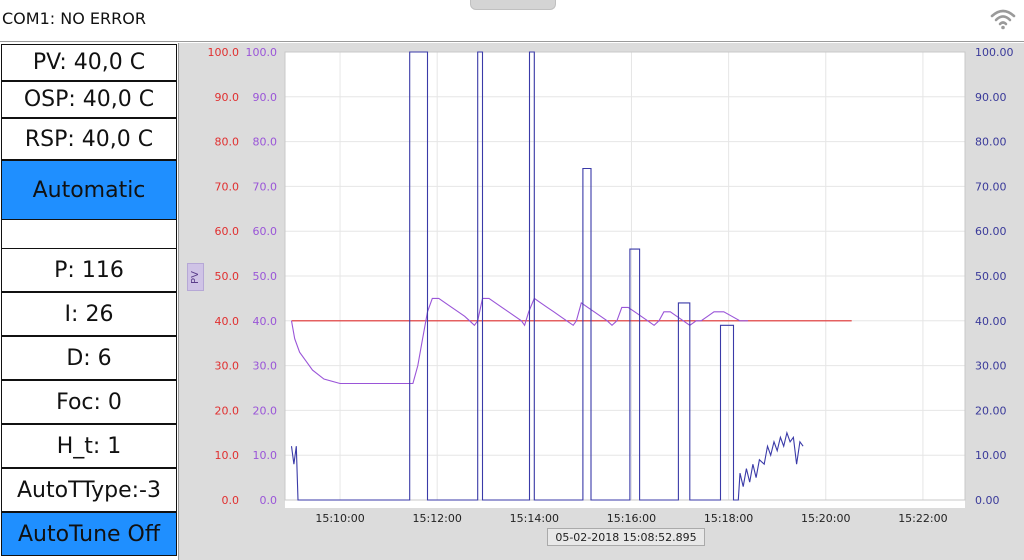 The height and width of the screenshot is (560, 1024). I want to click on y-tick-left-red: 80.0, so click(227, 142).